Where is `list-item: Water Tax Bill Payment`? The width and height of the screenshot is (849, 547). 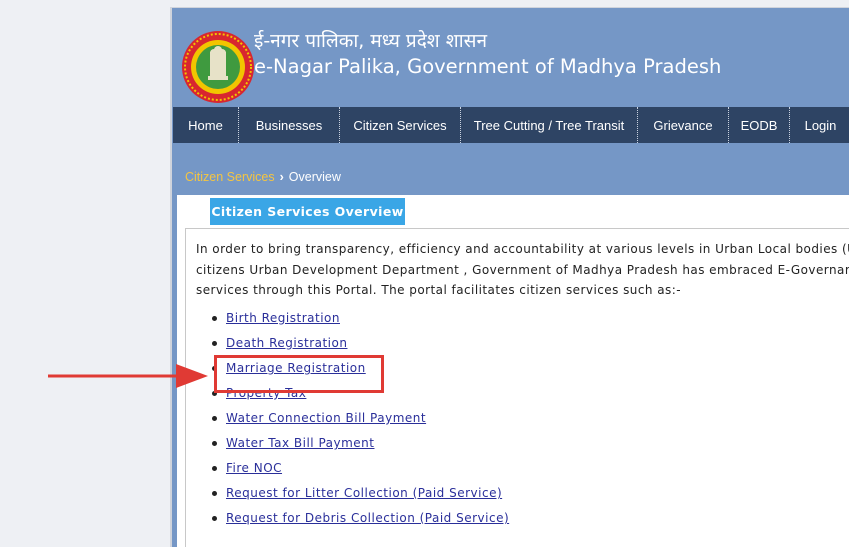 list-item: Water Tax Bill Payment is located at coordinates (360, 446).